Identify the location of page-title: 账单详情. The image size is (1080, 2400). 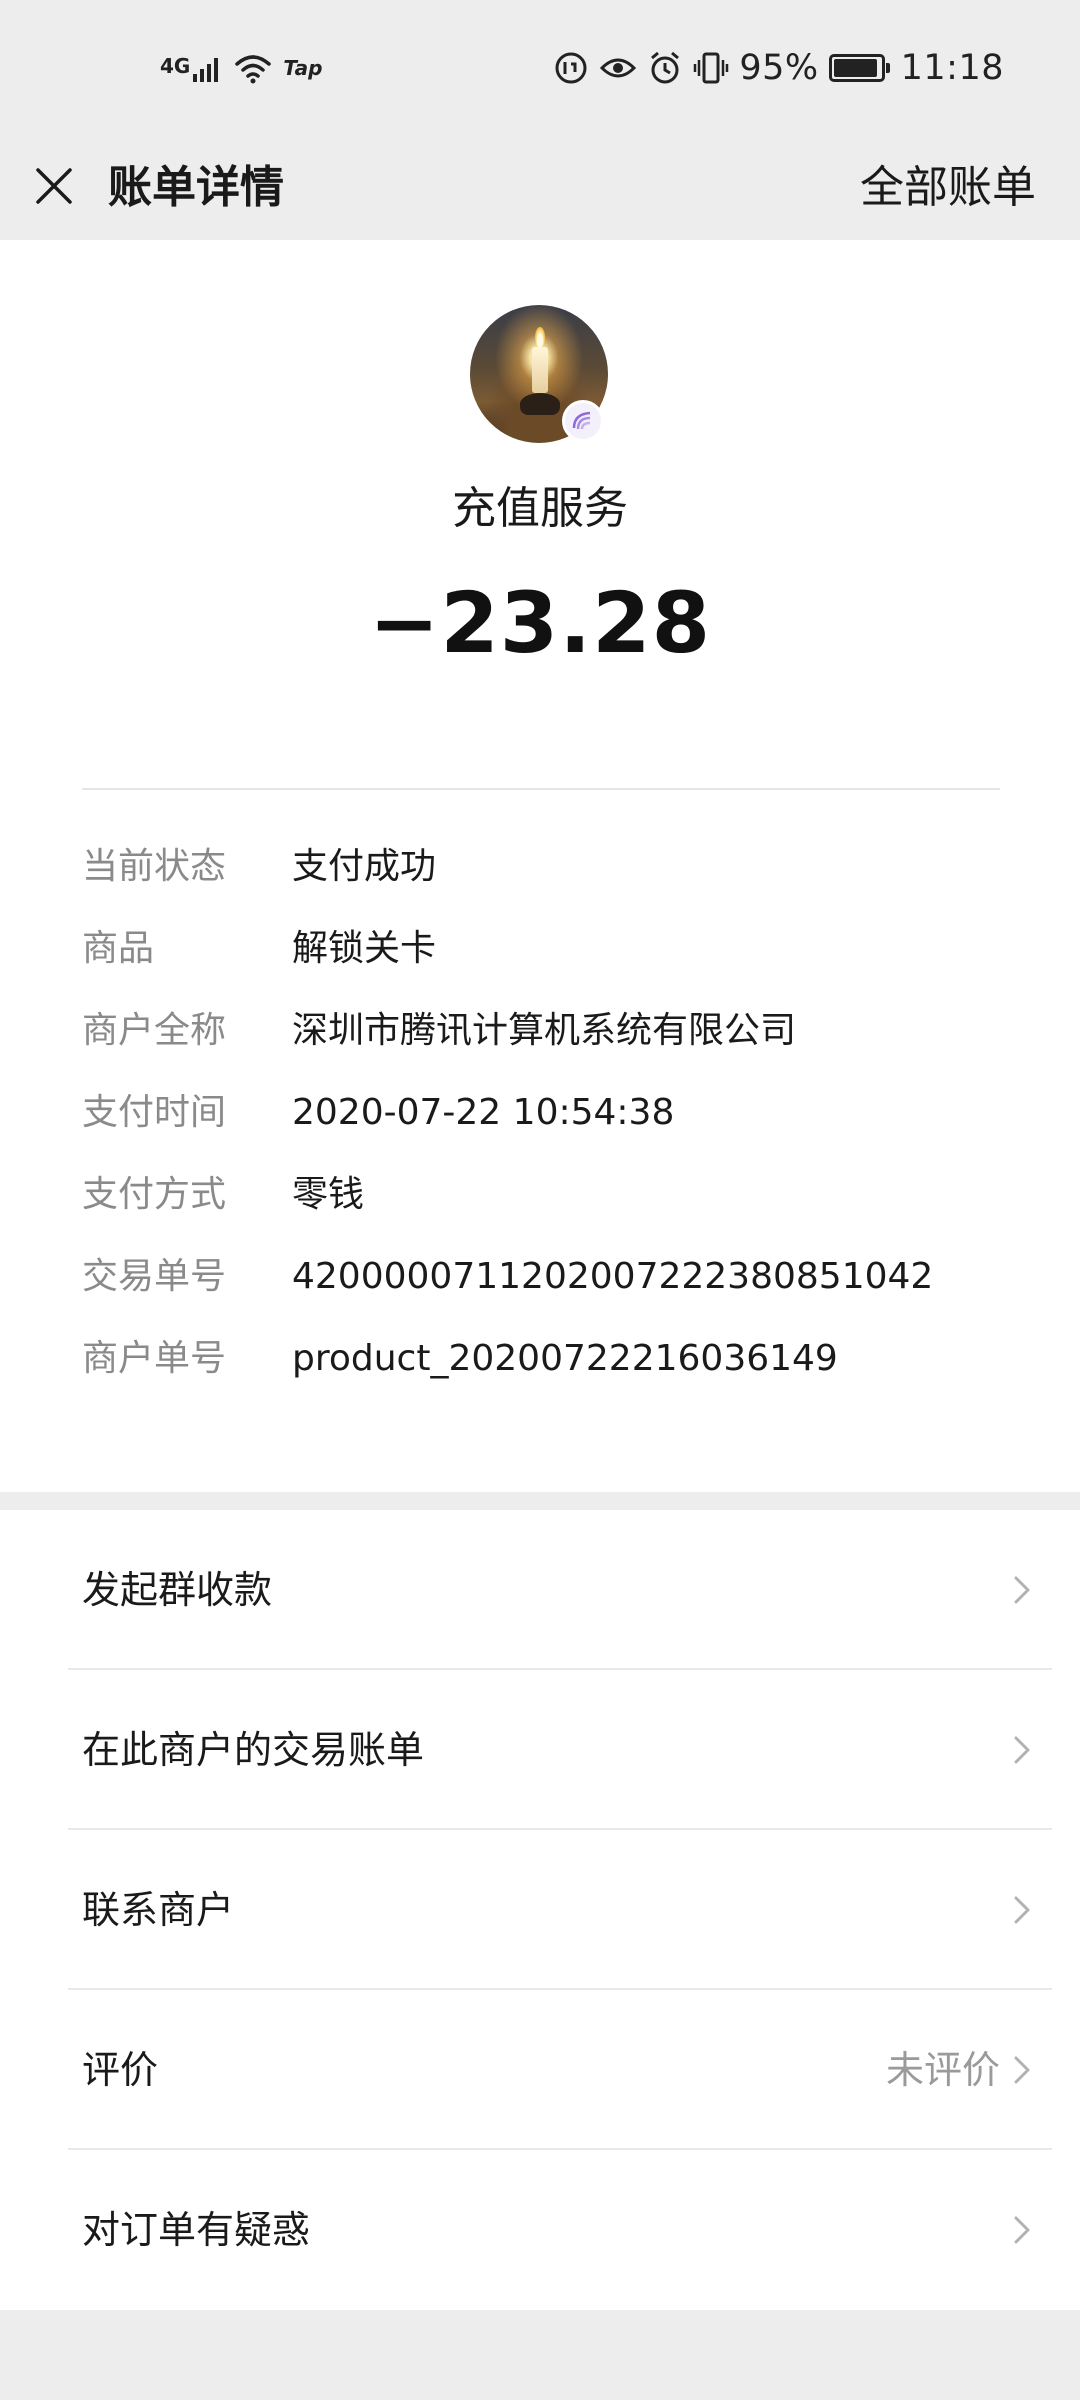
(196, 187).